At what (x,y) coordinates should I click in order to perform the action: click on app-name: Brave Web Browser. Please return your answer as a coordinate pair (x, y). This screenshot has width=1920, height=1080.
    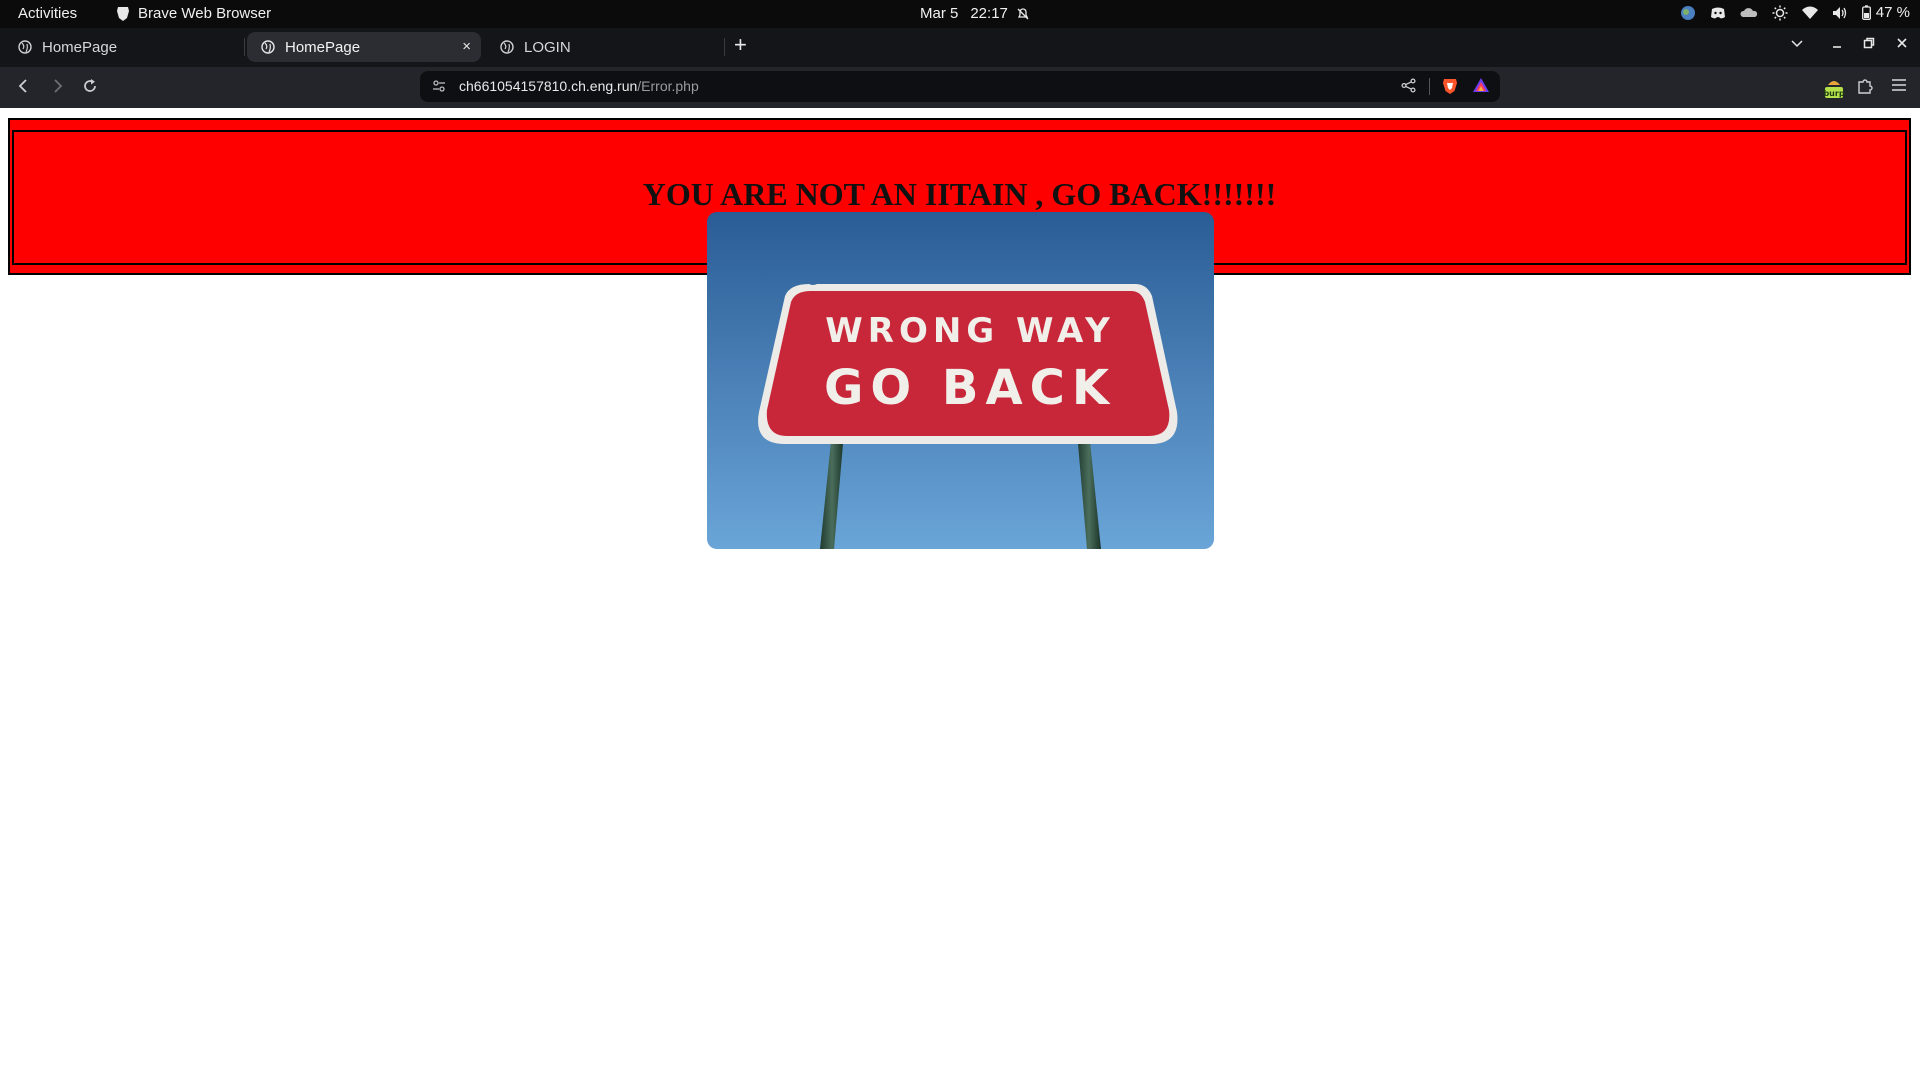
    Looking at the image, I should click on (205, 13).